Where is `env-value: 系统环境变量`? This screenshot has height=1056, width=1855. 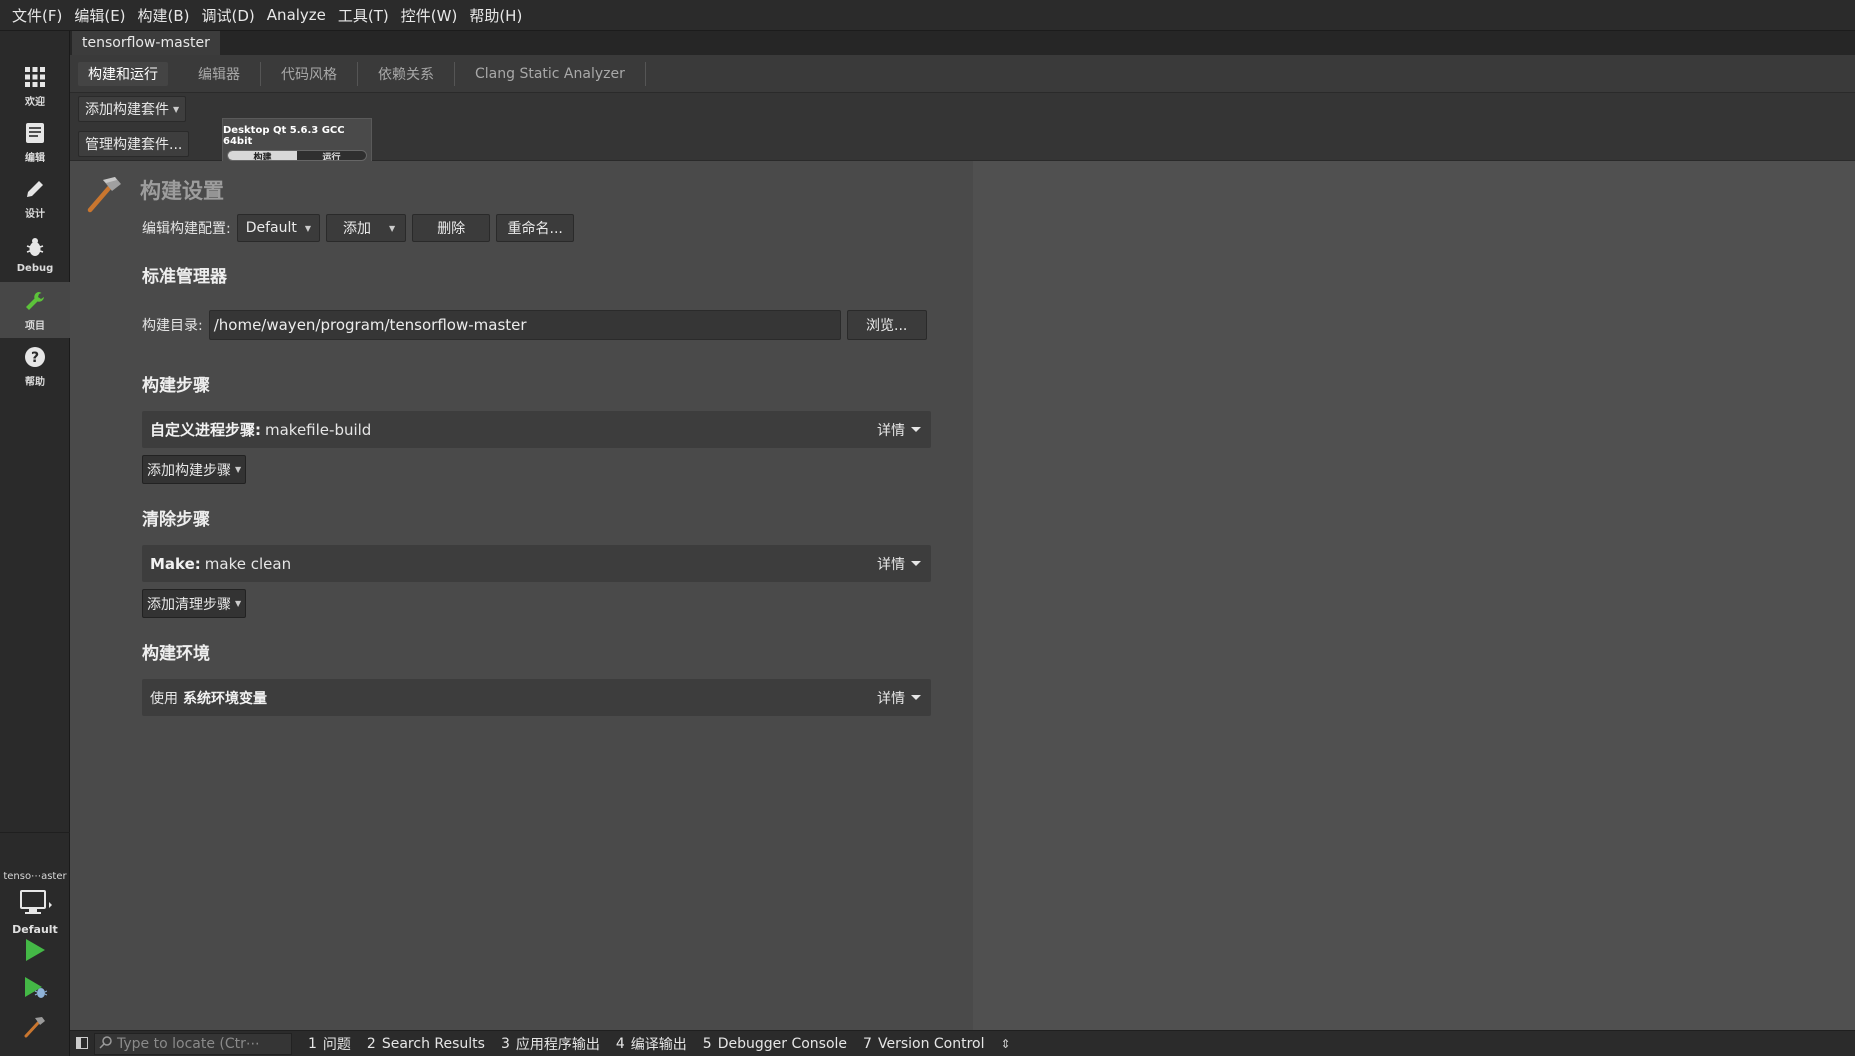 env-value: 系统环境变量 is located at coordinates (225, 698).